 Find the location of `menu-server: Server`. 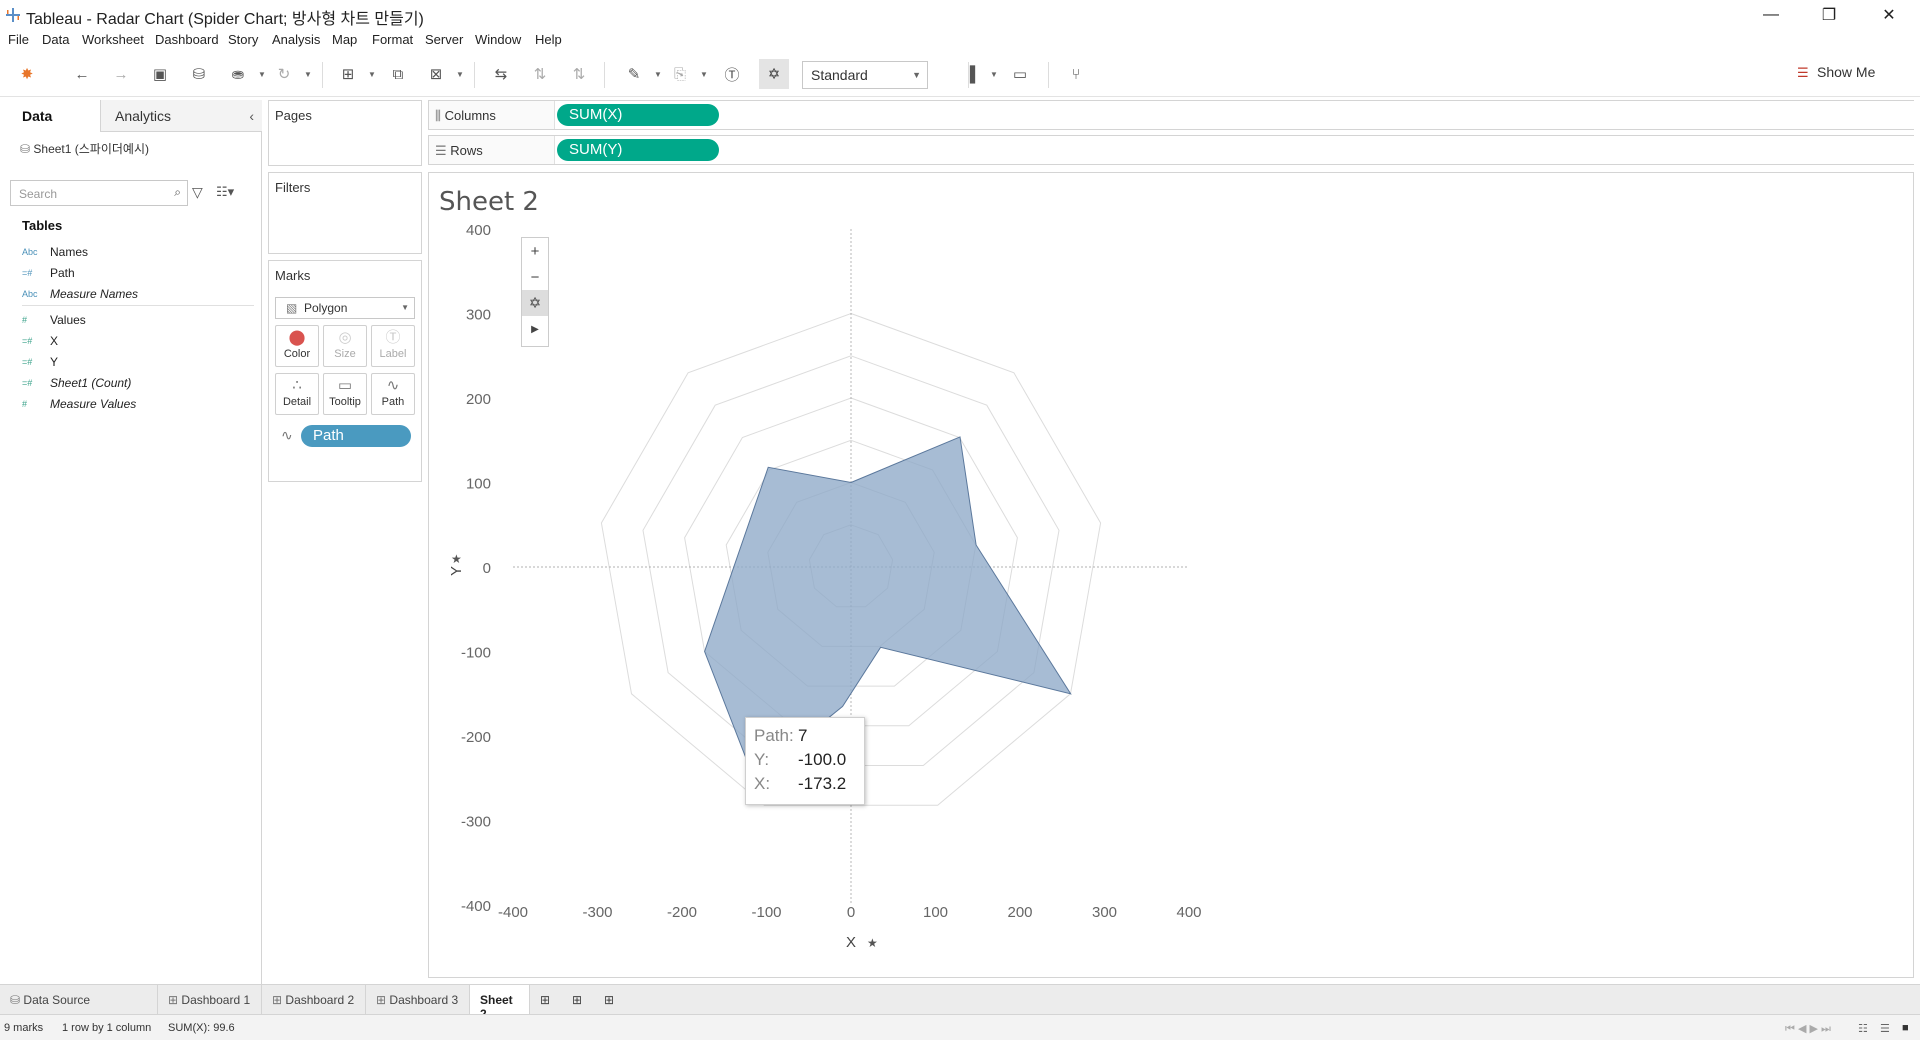

menu-server: Server is located at coordinates (444, 39).